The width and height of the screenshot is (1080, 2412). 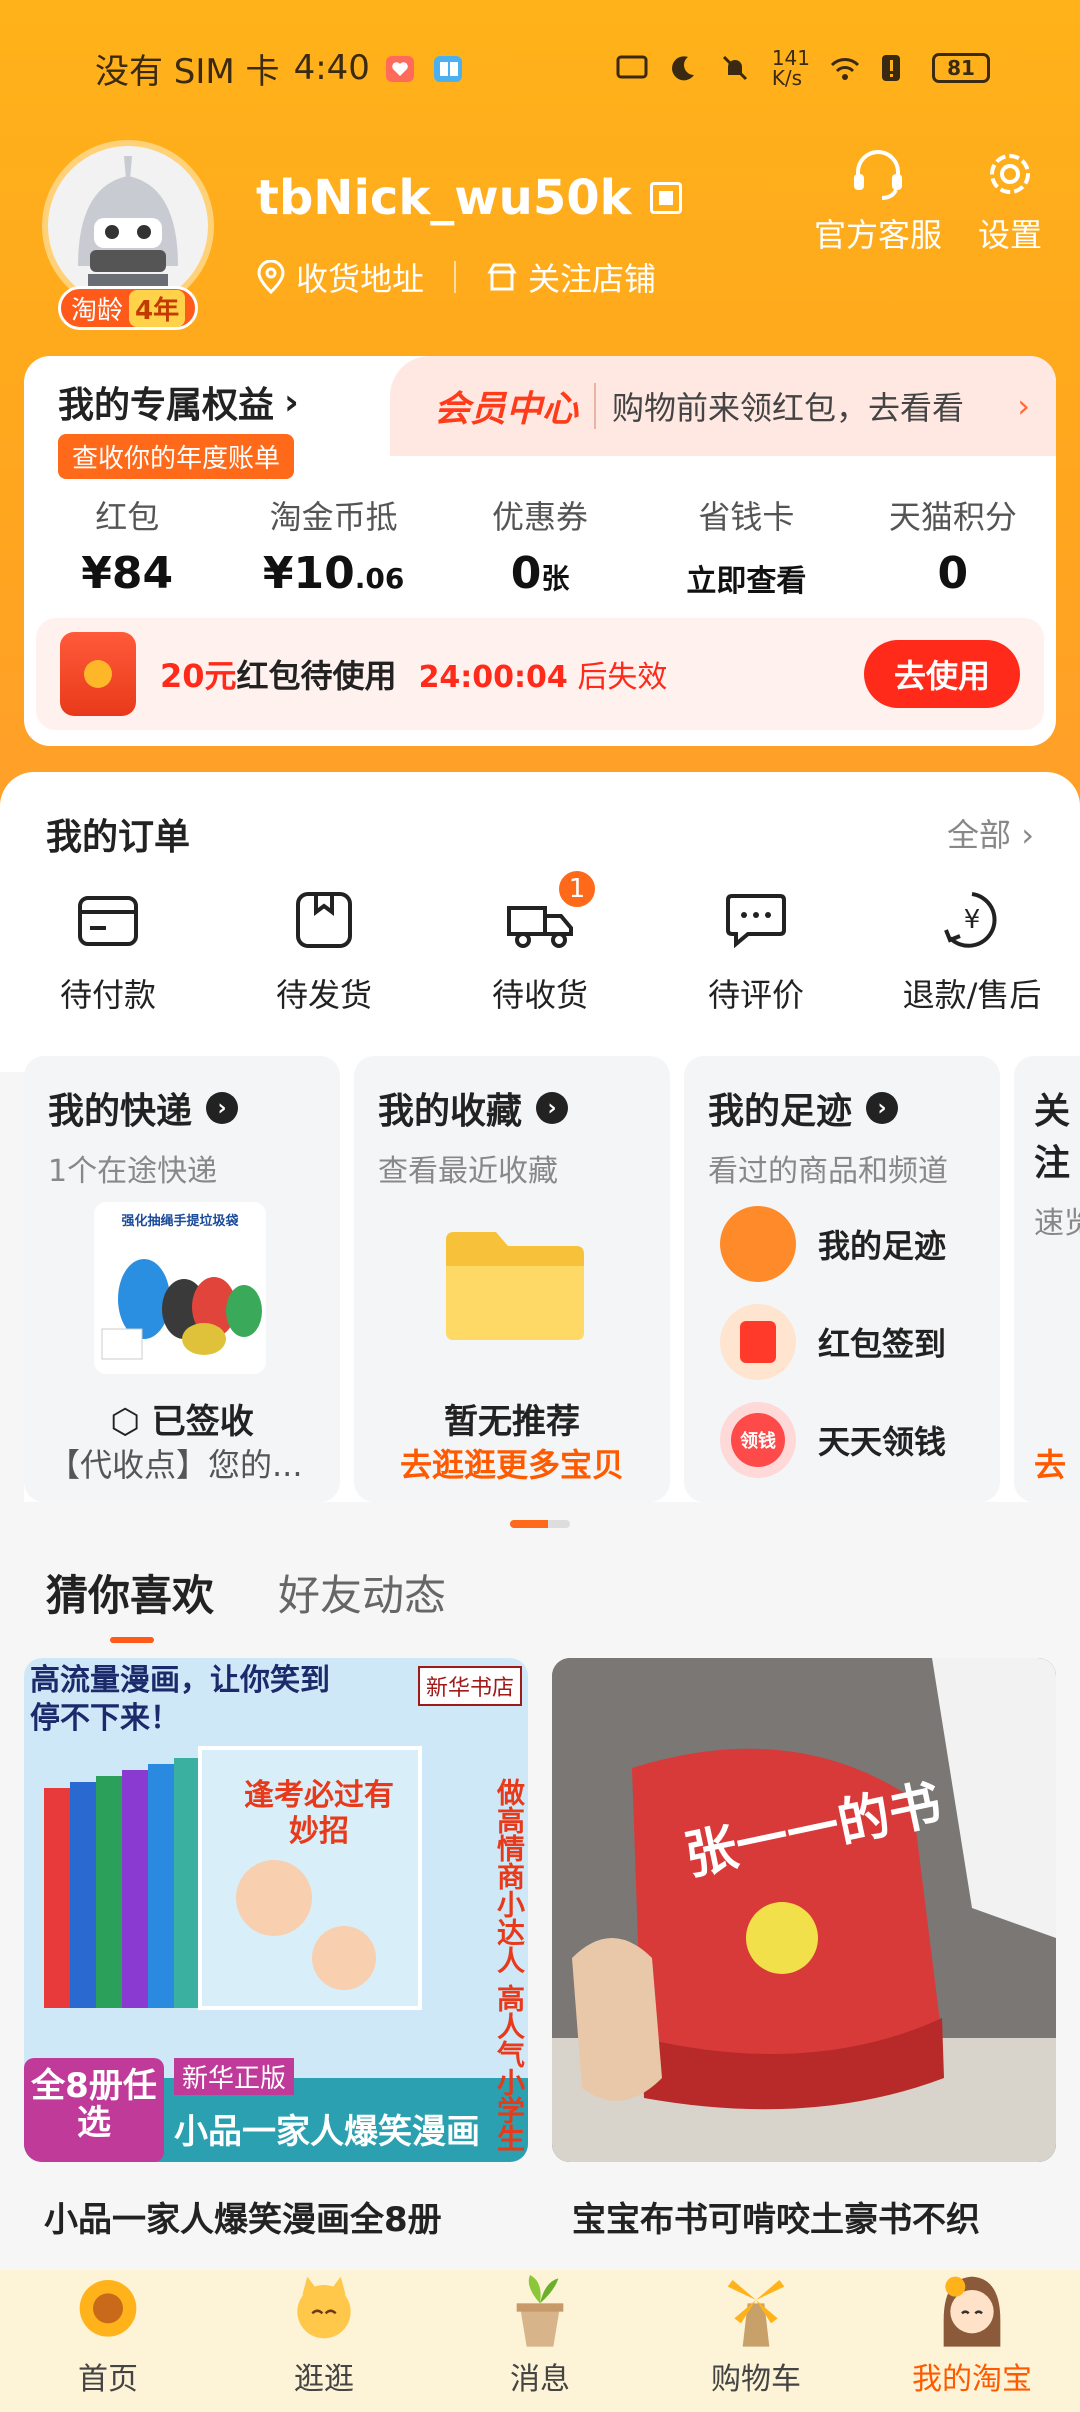 I want to click on benefits-title: 我的专属权益 ›, so click(x=178, y=402).